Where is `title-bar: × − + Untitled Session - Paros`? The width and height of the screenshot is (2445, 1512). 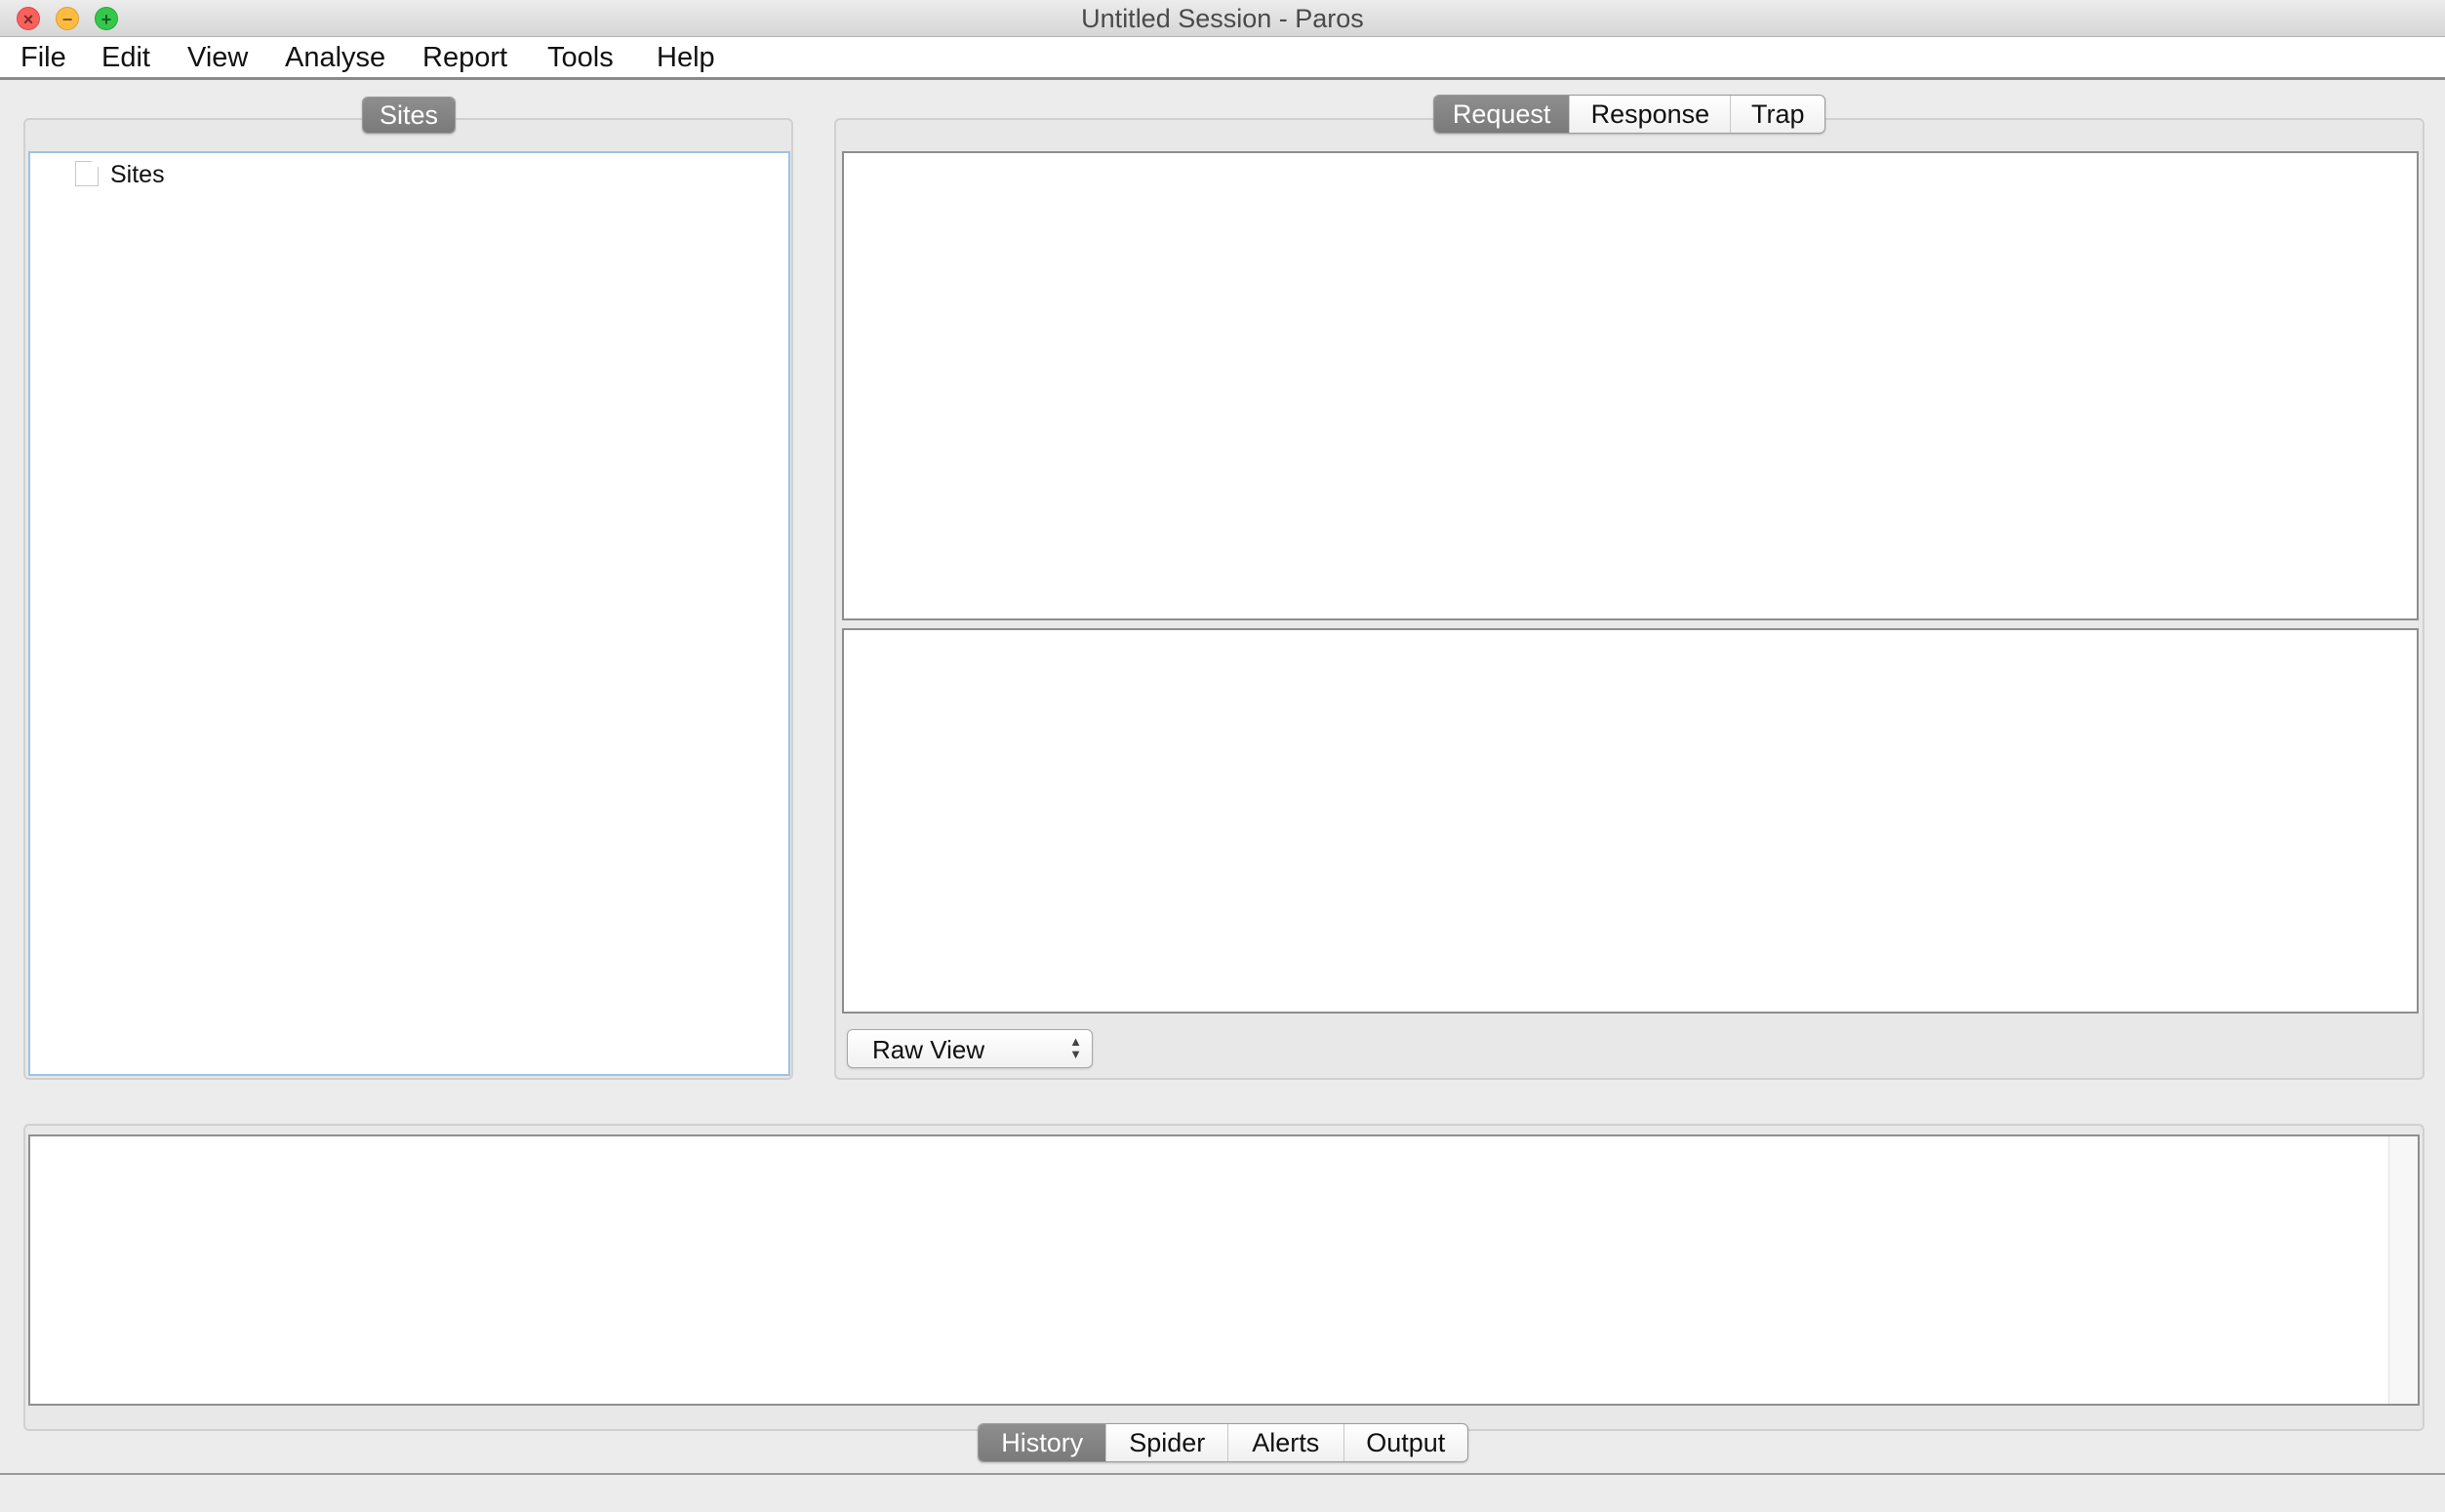 title-bar: × − + Untitled Session - Paros is located at coordinates (1222, 18).